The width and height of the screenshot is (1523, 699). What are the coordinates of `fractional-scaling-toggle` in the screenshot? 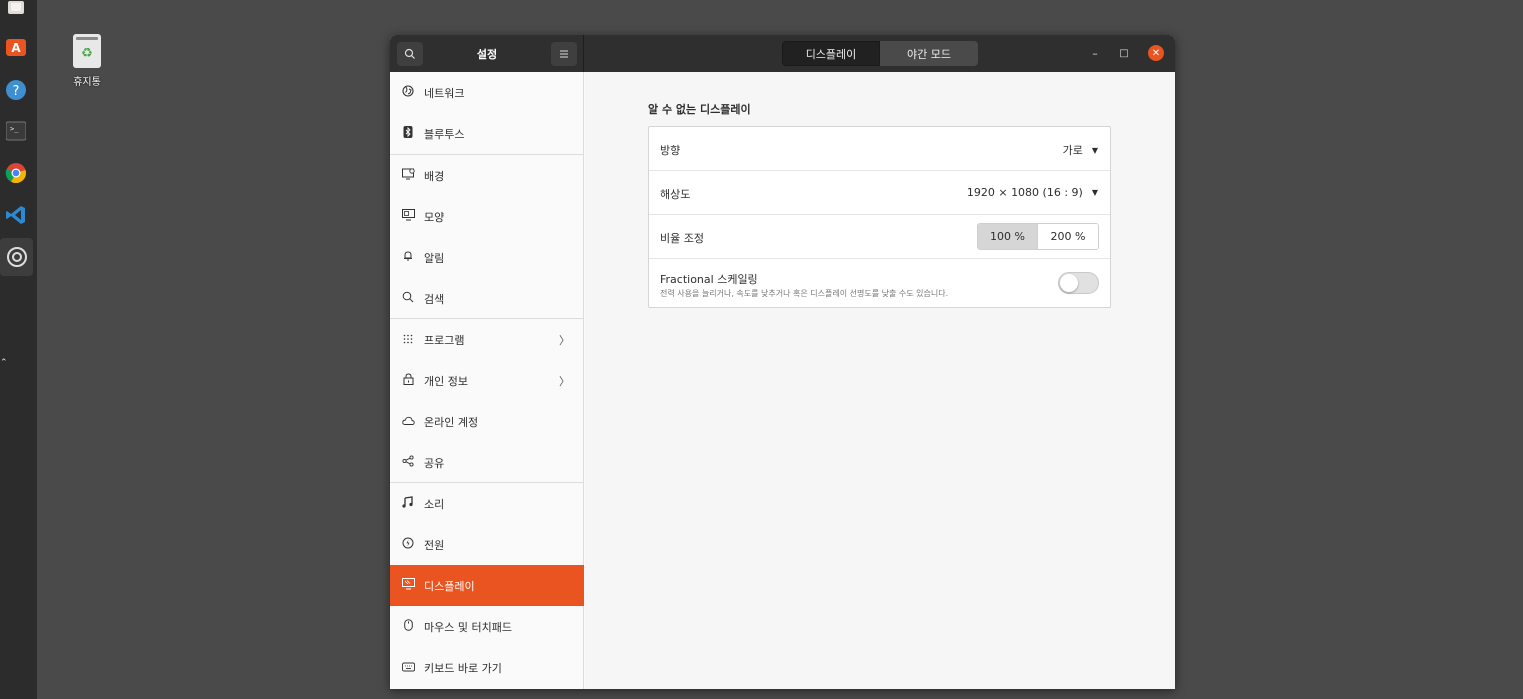 It's located at (1078, 283).